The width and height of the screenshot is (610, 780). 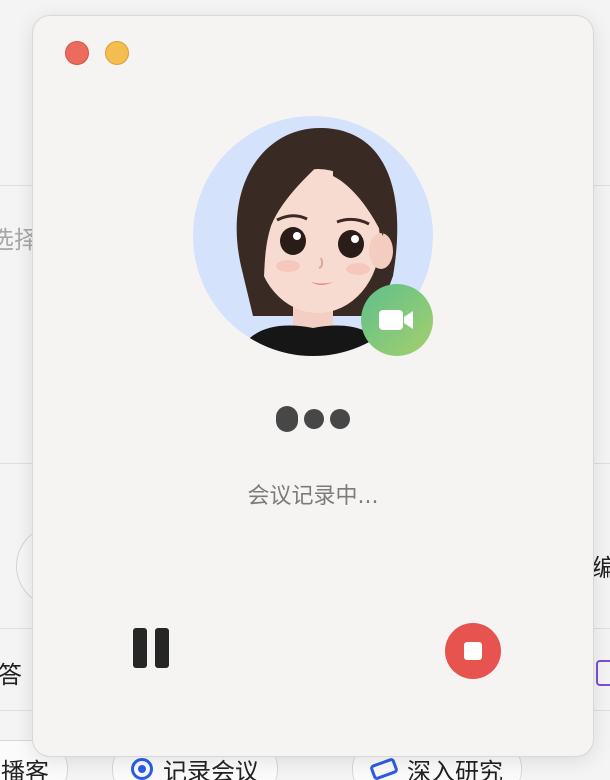 What do you see at coordinates (313, 236) in the screenshot?
I see `assistant-avatar-group` at bounding box center [313, 236].